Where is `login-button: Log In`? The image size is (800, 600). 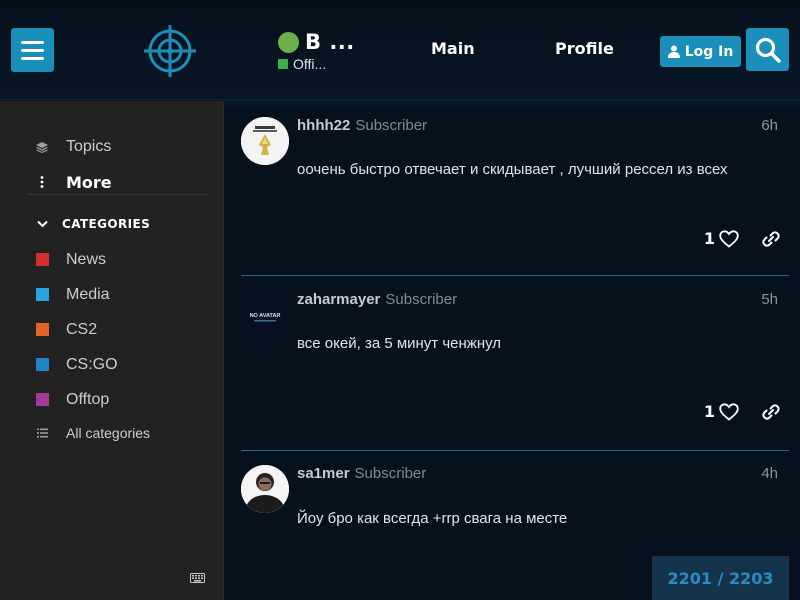
login-button: Log In is located at coordinates (700, 51).